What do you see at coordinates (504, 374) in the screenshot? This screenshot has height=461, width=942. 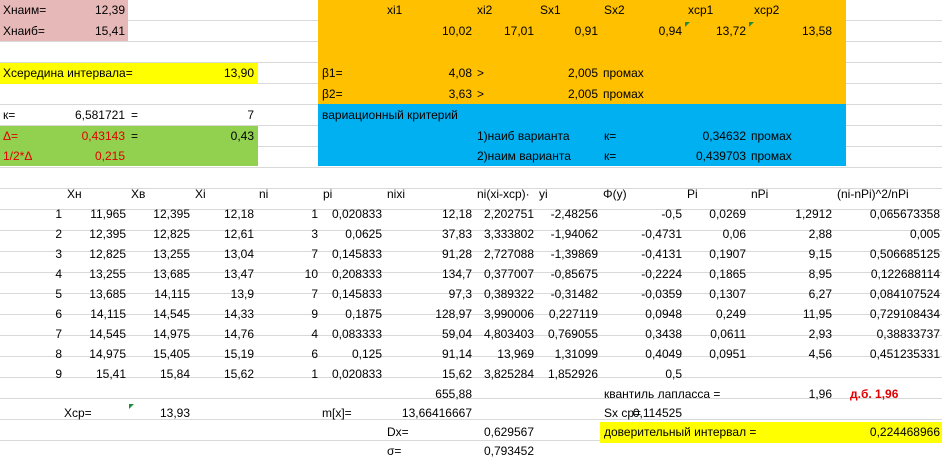 I see `table-cell: 3,825284` at bounding box center [504, 374].